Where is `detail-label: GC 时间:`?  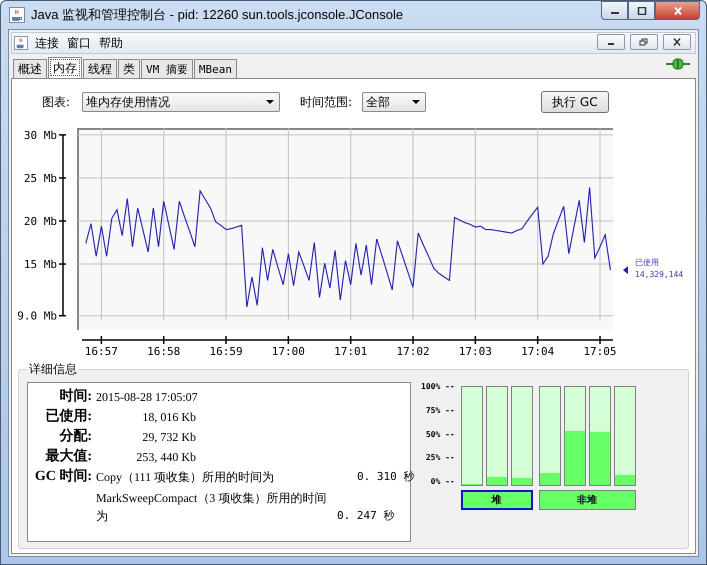
detail-label: GC 时间: is located at coordinates (63, 477).